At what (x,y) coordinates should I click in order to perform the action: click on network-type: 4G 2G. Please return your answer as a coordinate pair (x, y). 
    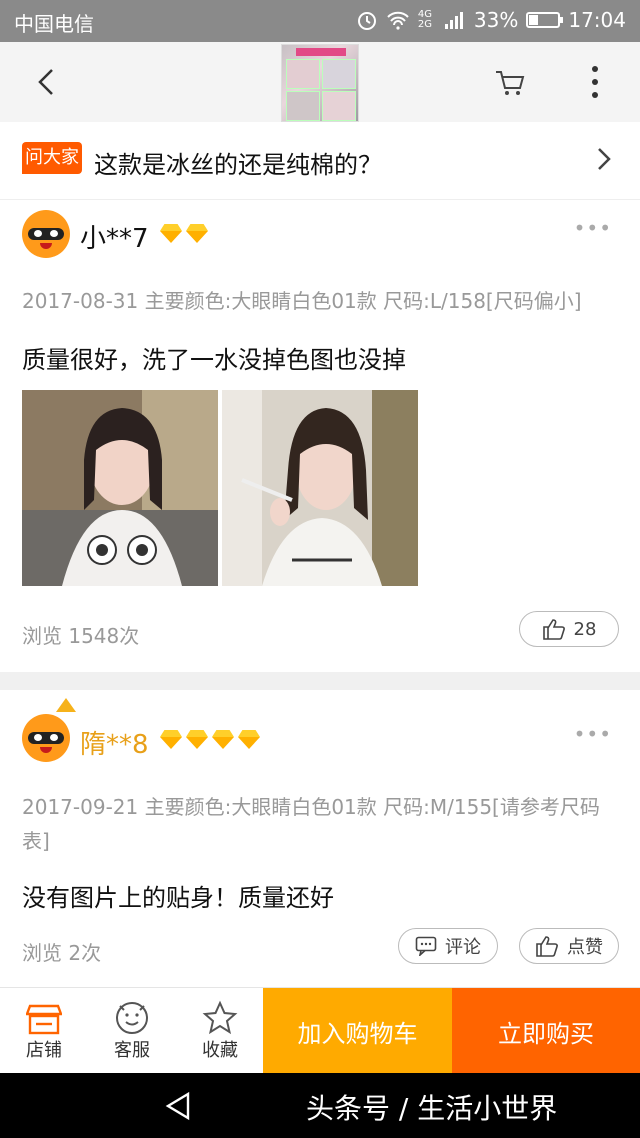
    Looking at the image, I should click on (425, 19).